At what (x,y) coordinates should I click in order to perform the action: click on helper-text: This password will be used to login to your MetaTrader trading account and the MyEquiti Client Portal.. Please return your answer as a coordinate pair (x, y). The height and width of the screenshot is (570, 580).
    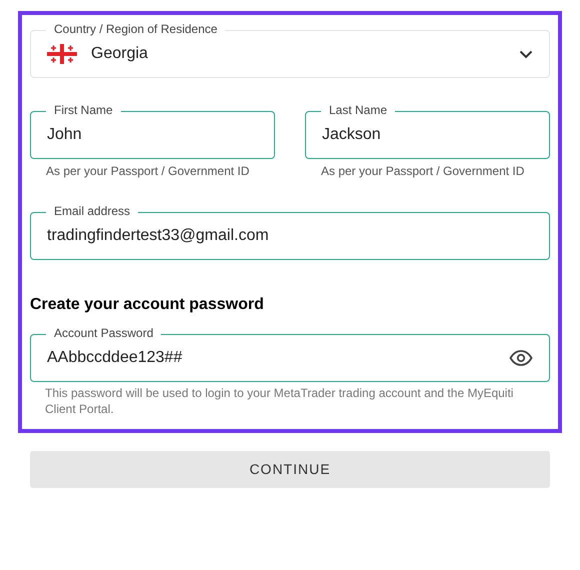
    Looking at the image, I should click on (279, 401).